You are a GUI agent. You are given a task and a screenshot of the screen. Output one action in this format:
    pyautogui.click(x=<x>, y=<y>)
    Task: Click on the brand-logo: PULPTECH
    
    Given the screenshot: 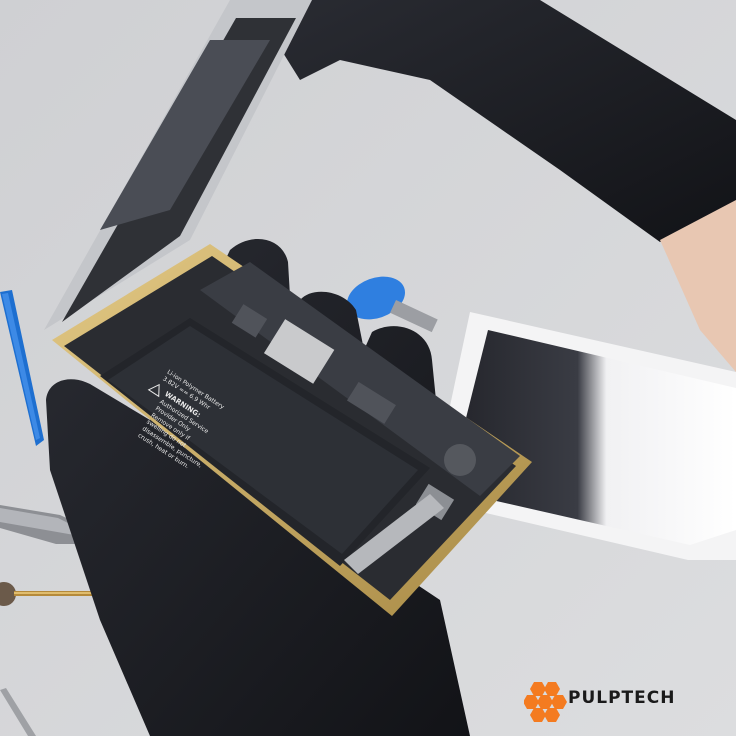 What is the action you would take?
    pyautogui.click(x=622, y=702)
    